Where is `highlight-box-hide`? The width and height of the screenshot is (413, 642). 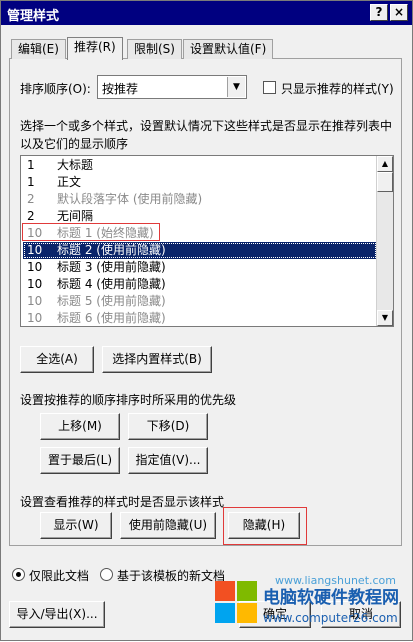 highlight-box-hide is located at coordinates (265, 526).